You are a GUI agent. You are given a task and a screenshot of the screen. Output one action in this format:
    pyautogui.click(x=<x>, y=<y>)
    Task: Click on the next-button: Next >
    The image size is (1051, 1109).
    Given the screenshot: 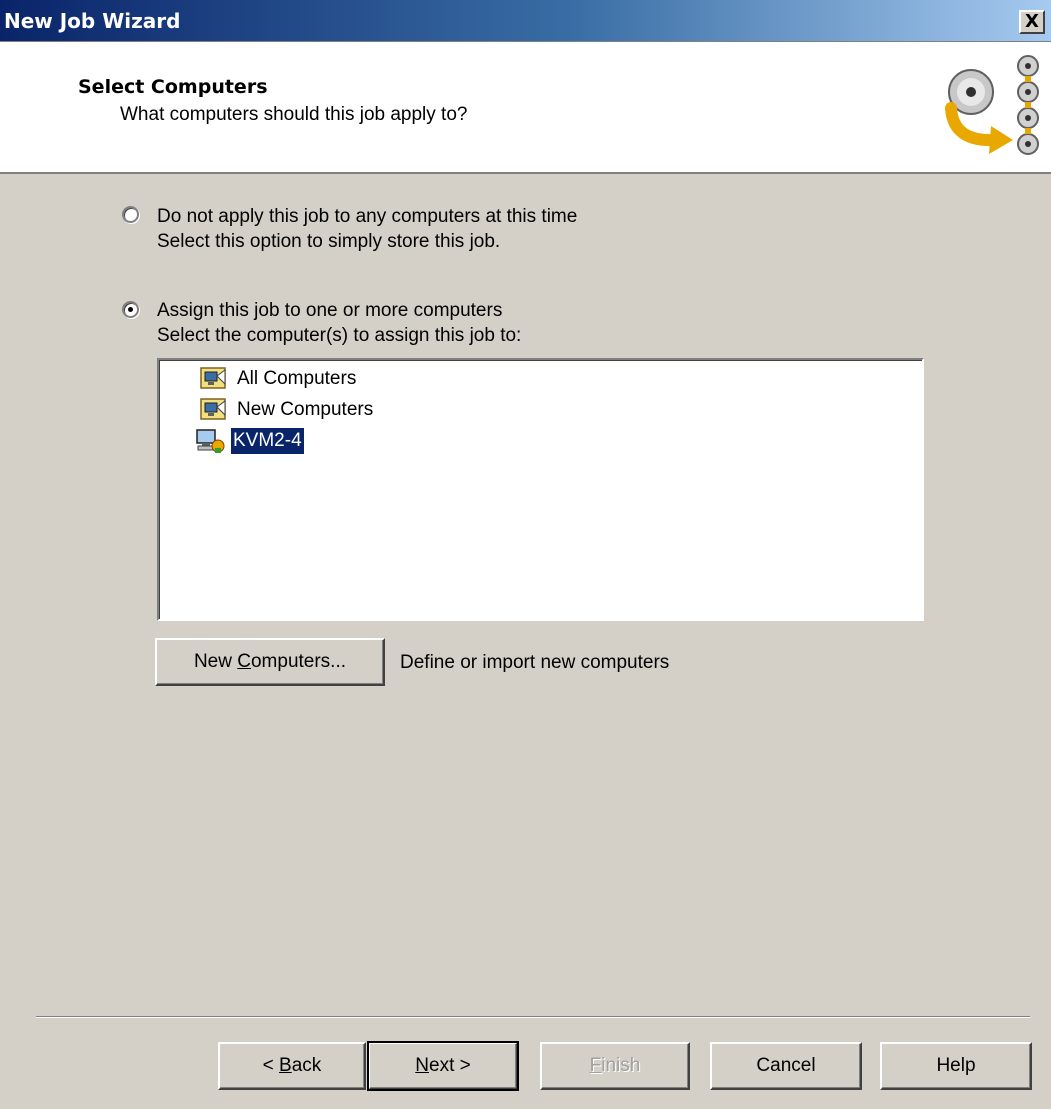 What is the action you would take?
    pyautogui.click(x=443, y=1066)
    